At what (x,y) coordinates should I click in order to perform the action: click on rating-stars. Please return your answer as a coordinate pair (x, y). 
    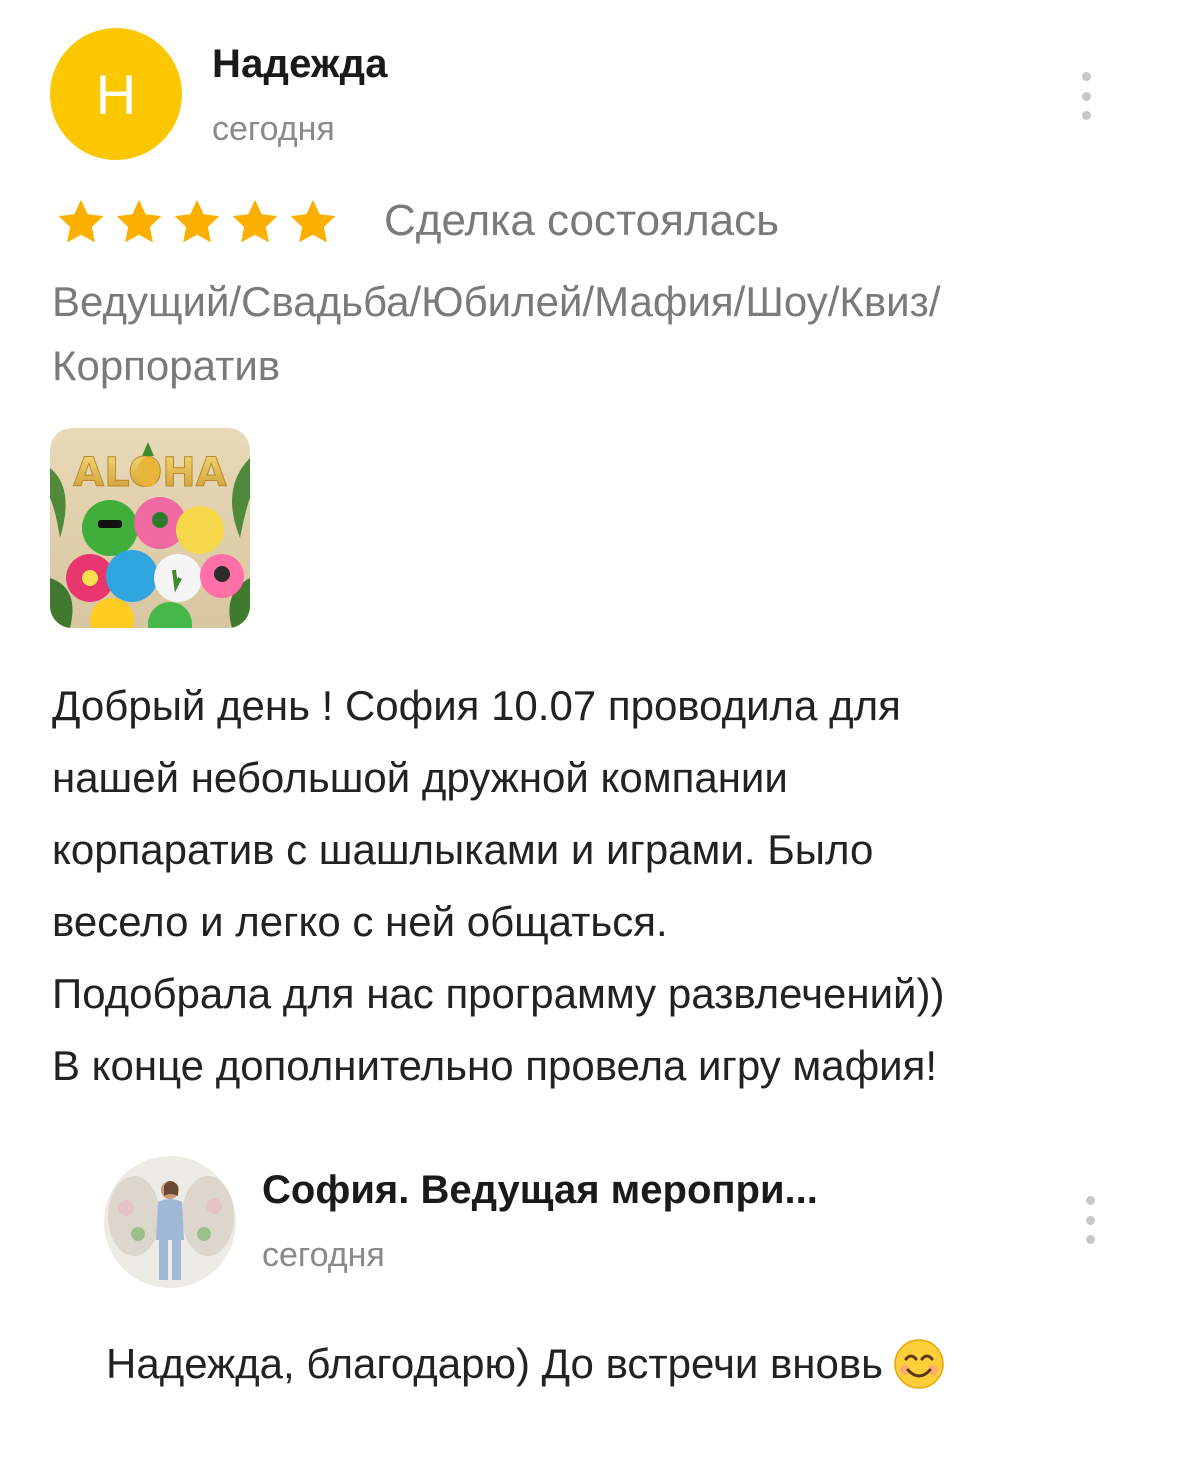
    Looking at the image, I should click on (197, 222).